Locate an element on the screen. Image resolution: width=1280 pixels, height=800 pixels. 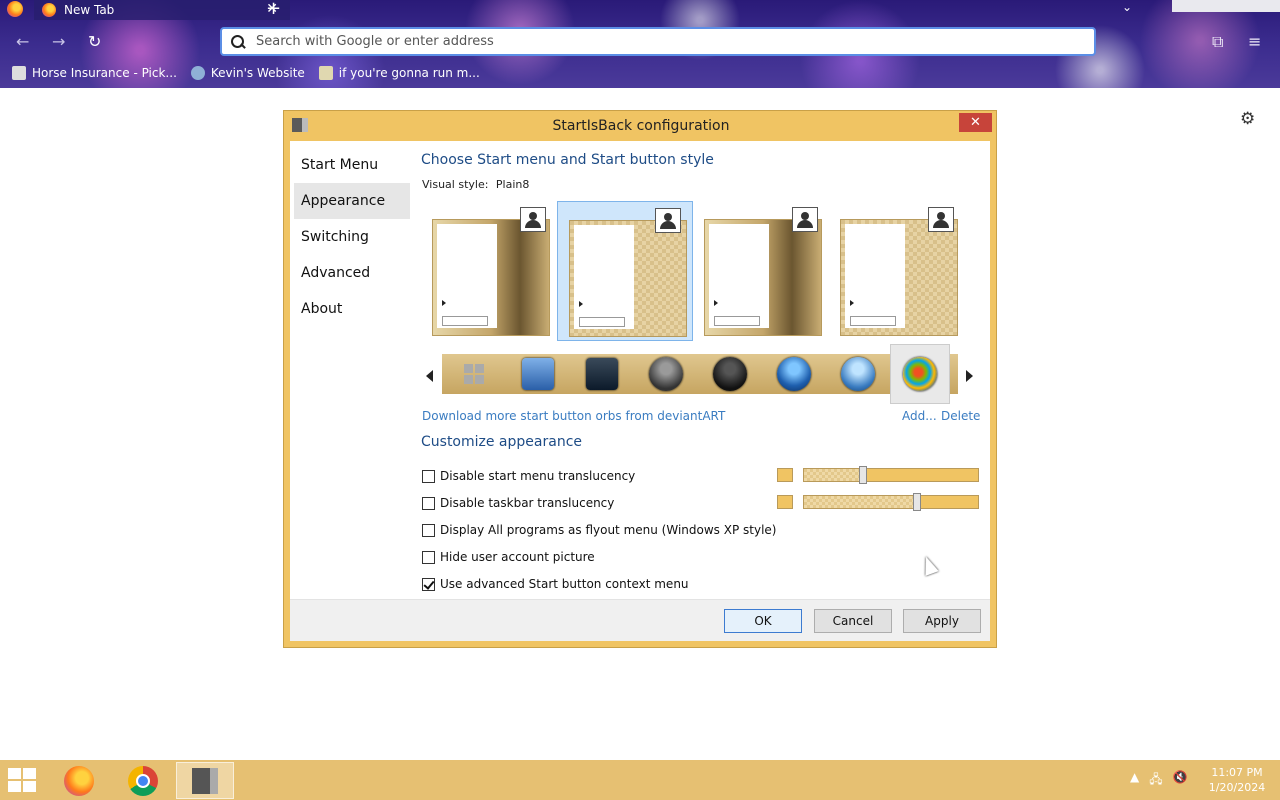
apply-button: Apply is located at coordinates (942, 621).